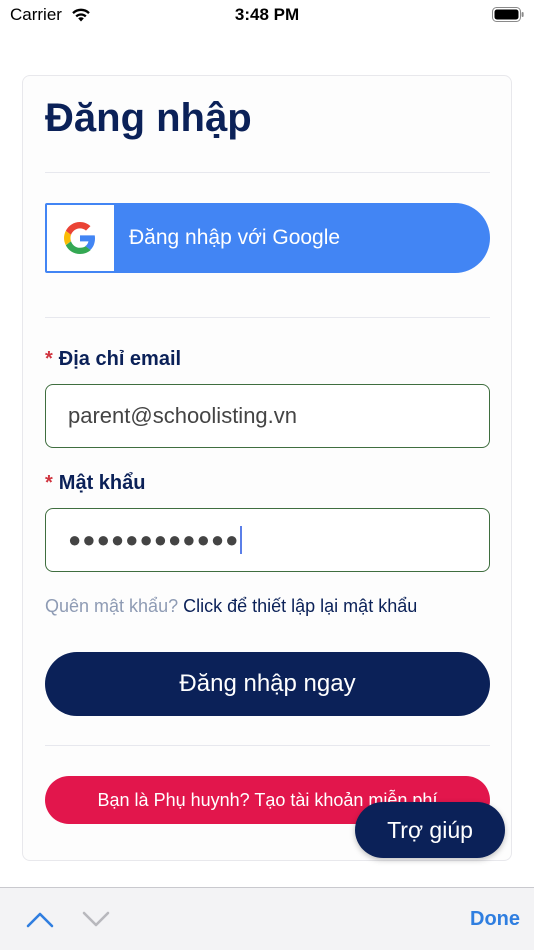 This screenshot has width=534, height=950. Describe the element at coordinates (40, 919) in the screenshot. I see `chevron-up-icon` at that location.